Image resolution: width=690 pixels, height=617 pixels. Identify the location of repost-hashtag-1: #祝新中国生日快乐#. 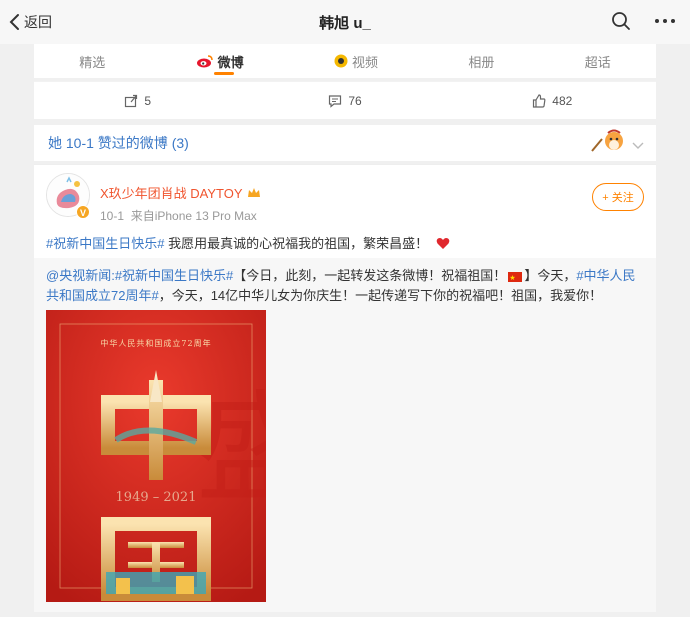
(174, 275).